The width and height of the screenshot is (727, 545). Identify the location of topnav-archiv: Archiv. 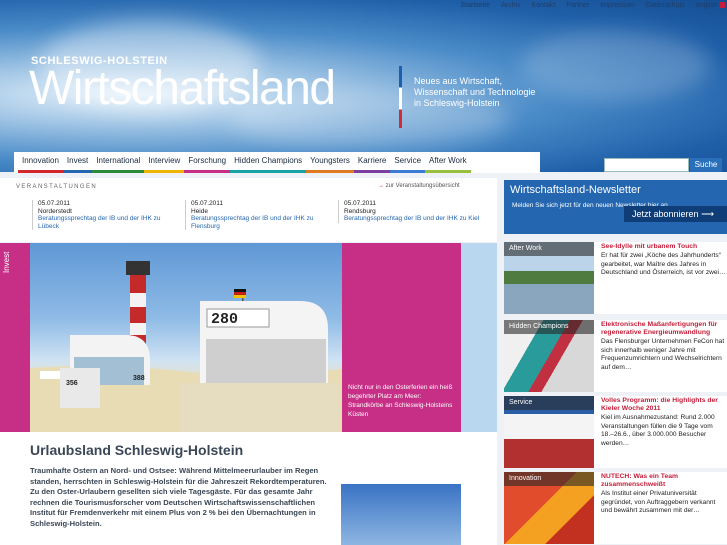
(510, 5).